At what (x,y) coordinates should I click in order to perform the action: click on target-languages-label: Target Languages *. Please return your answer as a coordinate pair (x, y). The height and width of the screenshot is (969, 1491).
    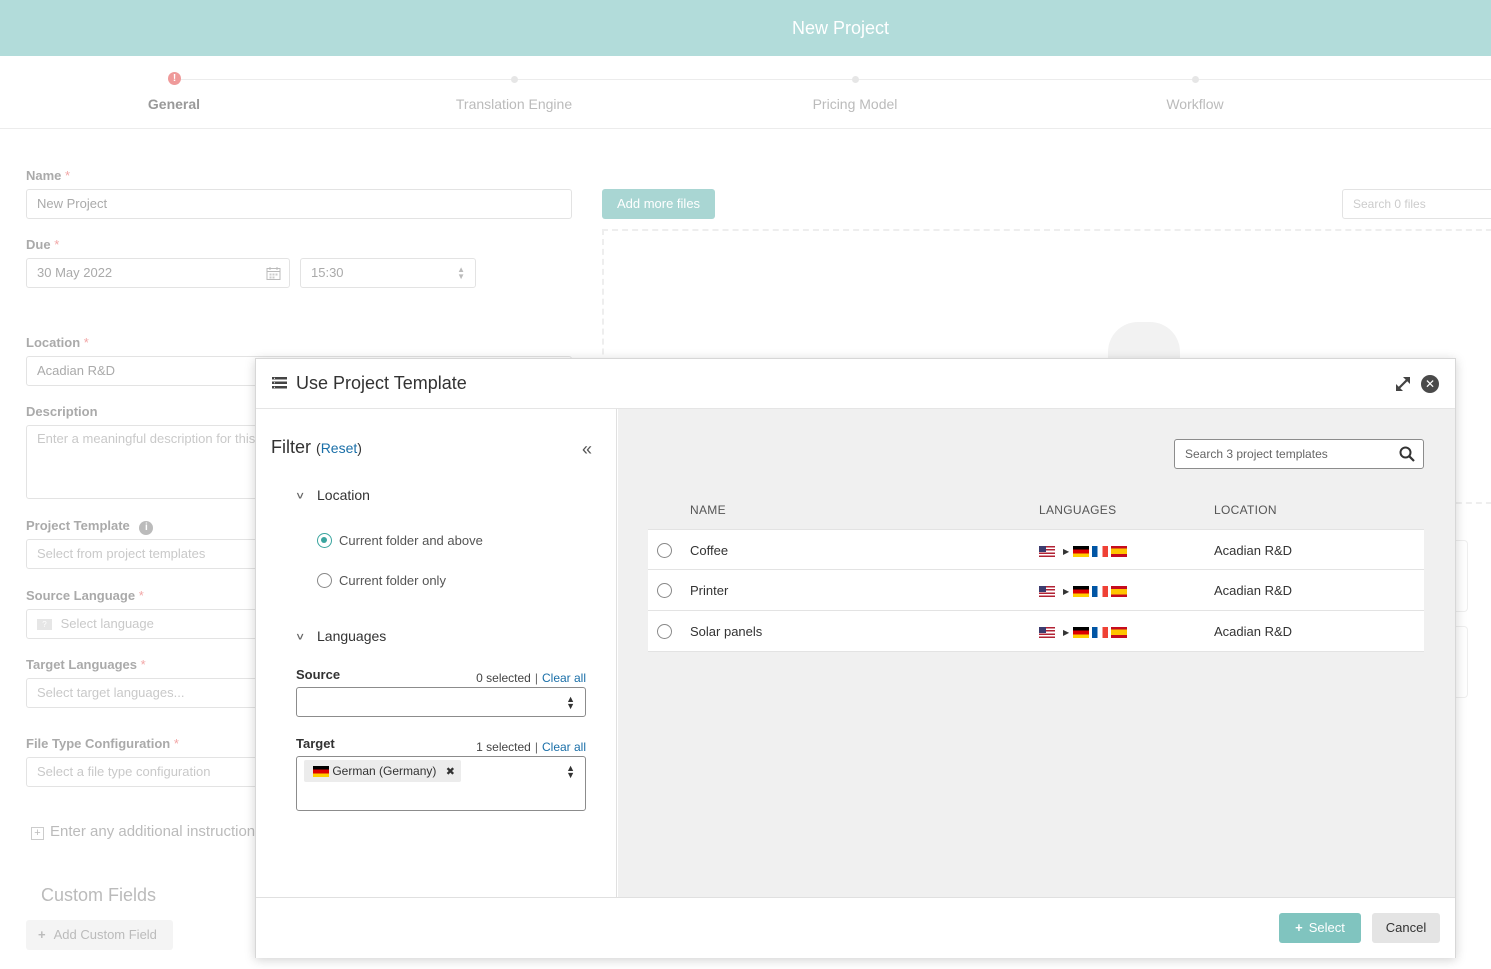
    Looking at the image, I should click on (86, 664).